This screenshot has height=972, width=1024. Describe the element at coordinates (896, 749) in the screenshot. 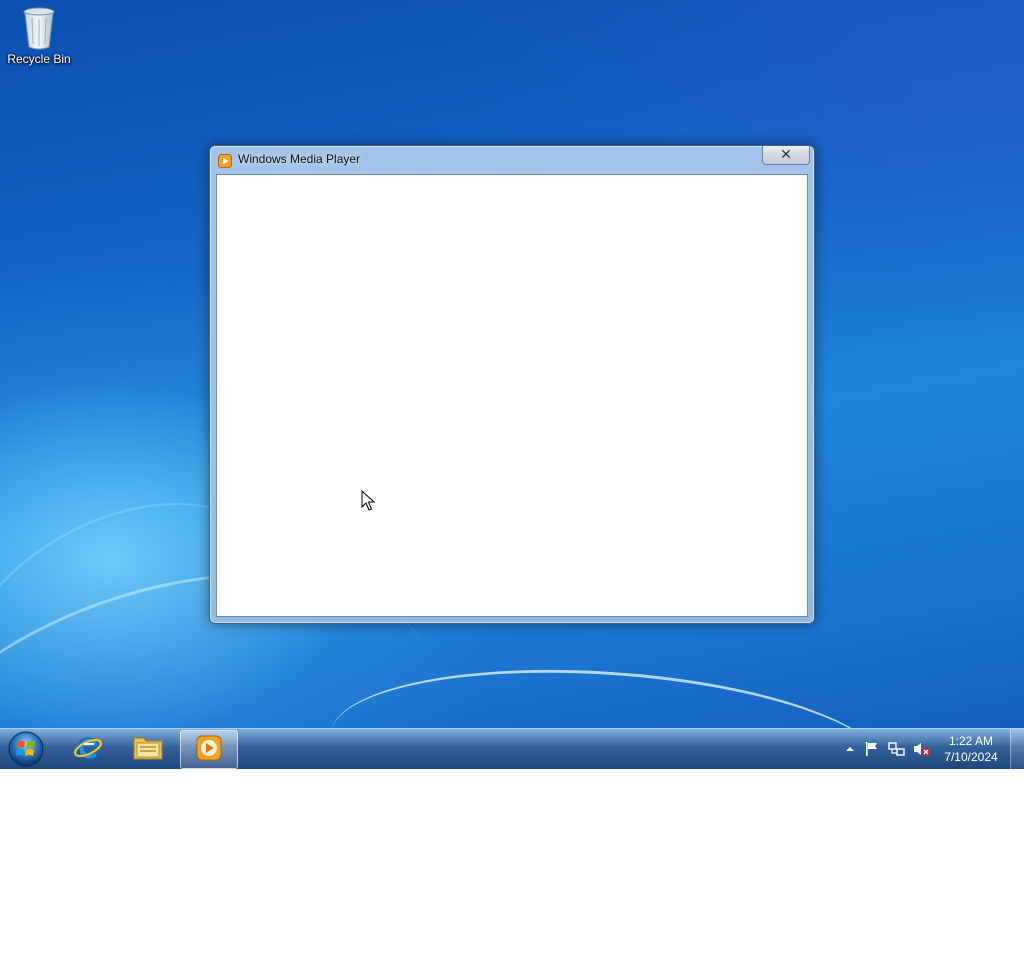

I see `network-icon` at that location.